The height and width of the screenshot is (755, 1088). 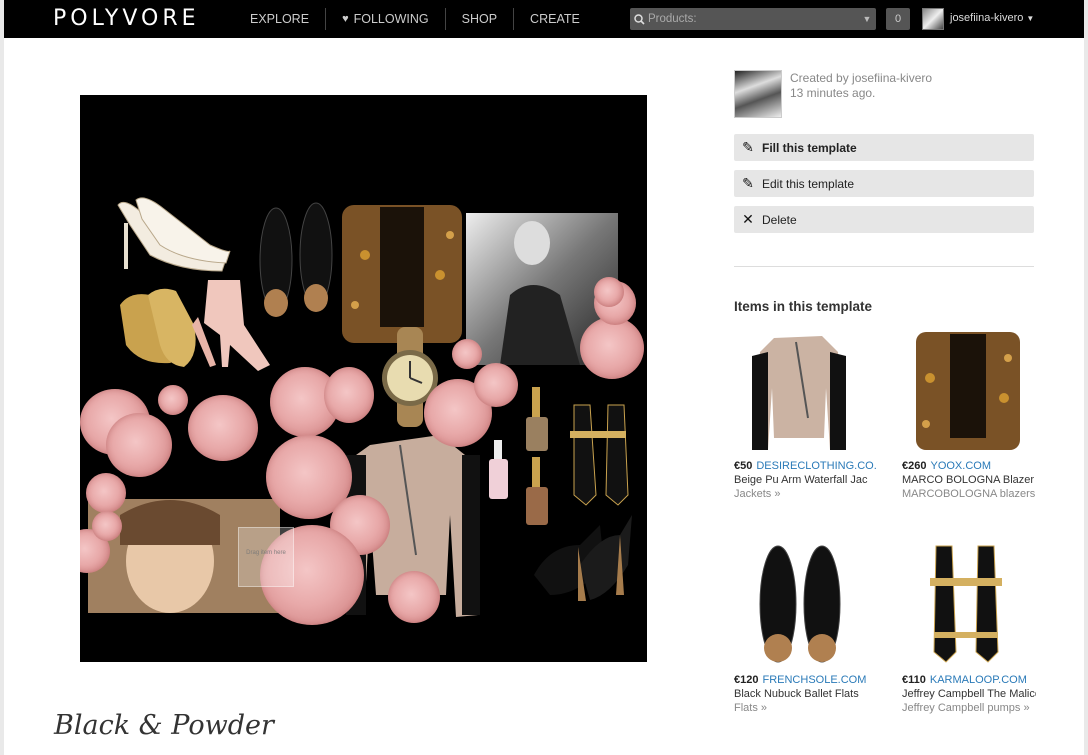 What do you see at coordinates (808, 183) in the screenshot?
I see `edit-template-label: Edit this template` at bounding box center [808, 183].